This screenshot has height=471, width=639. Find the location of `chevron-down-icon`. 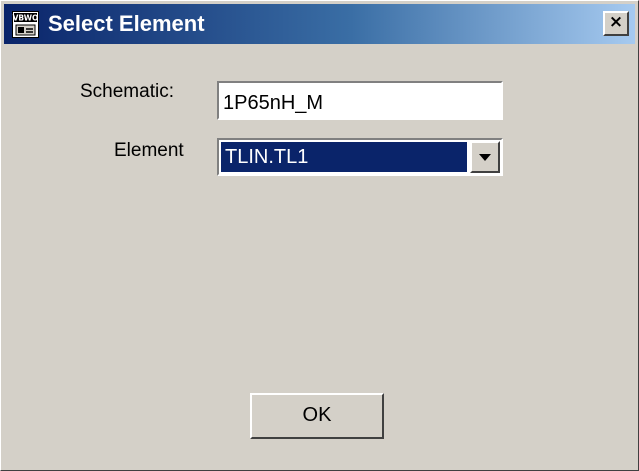

chevron-down-icon is located at coordinates (485, 157).